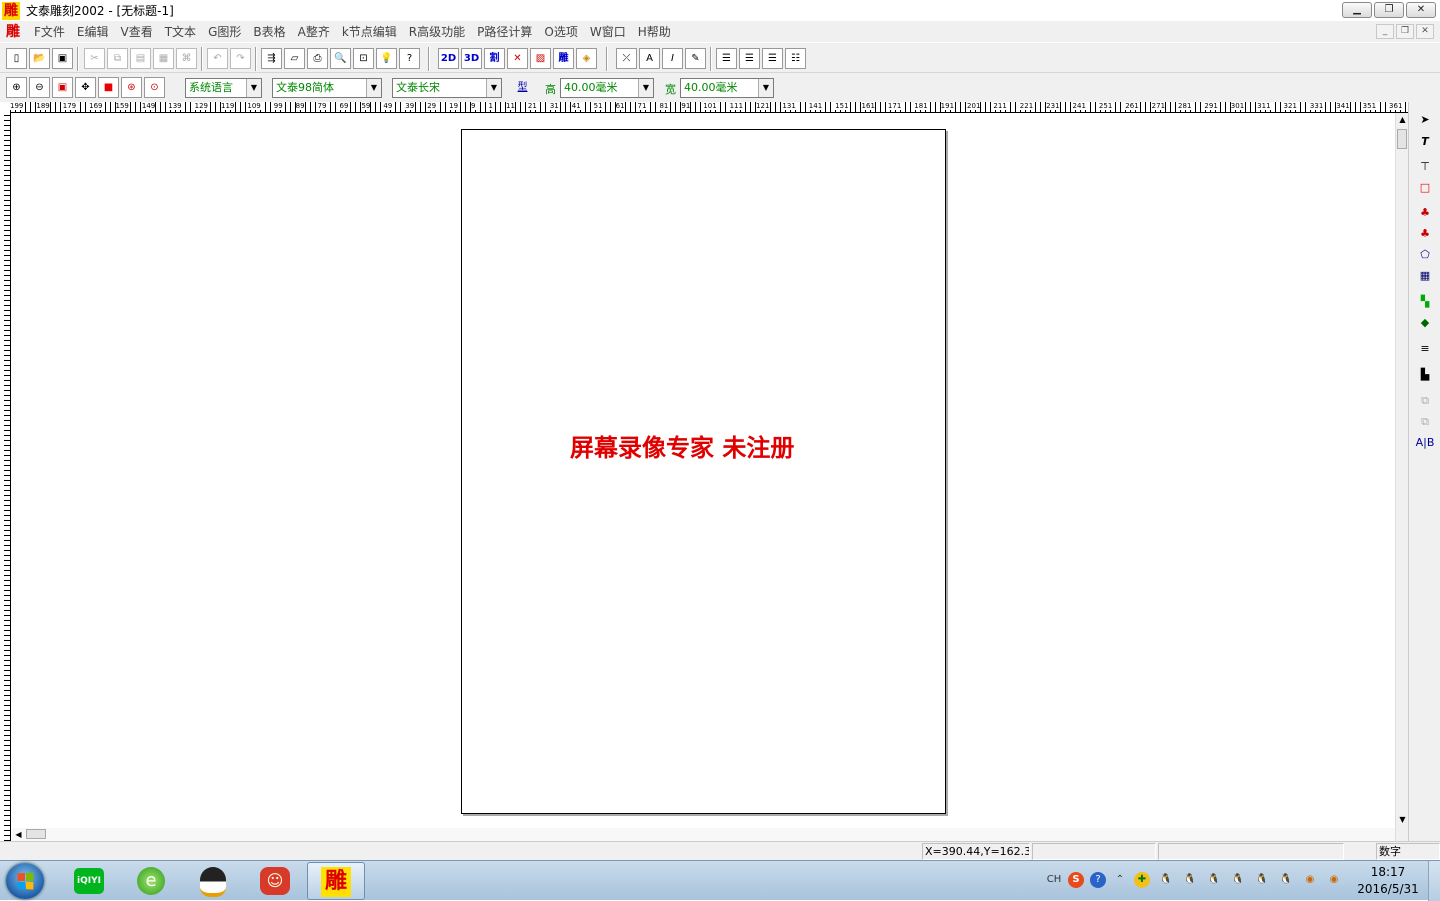  What do you see at coordinates (607, 88) in the screenshot?
I see `height-input: 40.00毫米 ▼` at bounding box center [607, 88].